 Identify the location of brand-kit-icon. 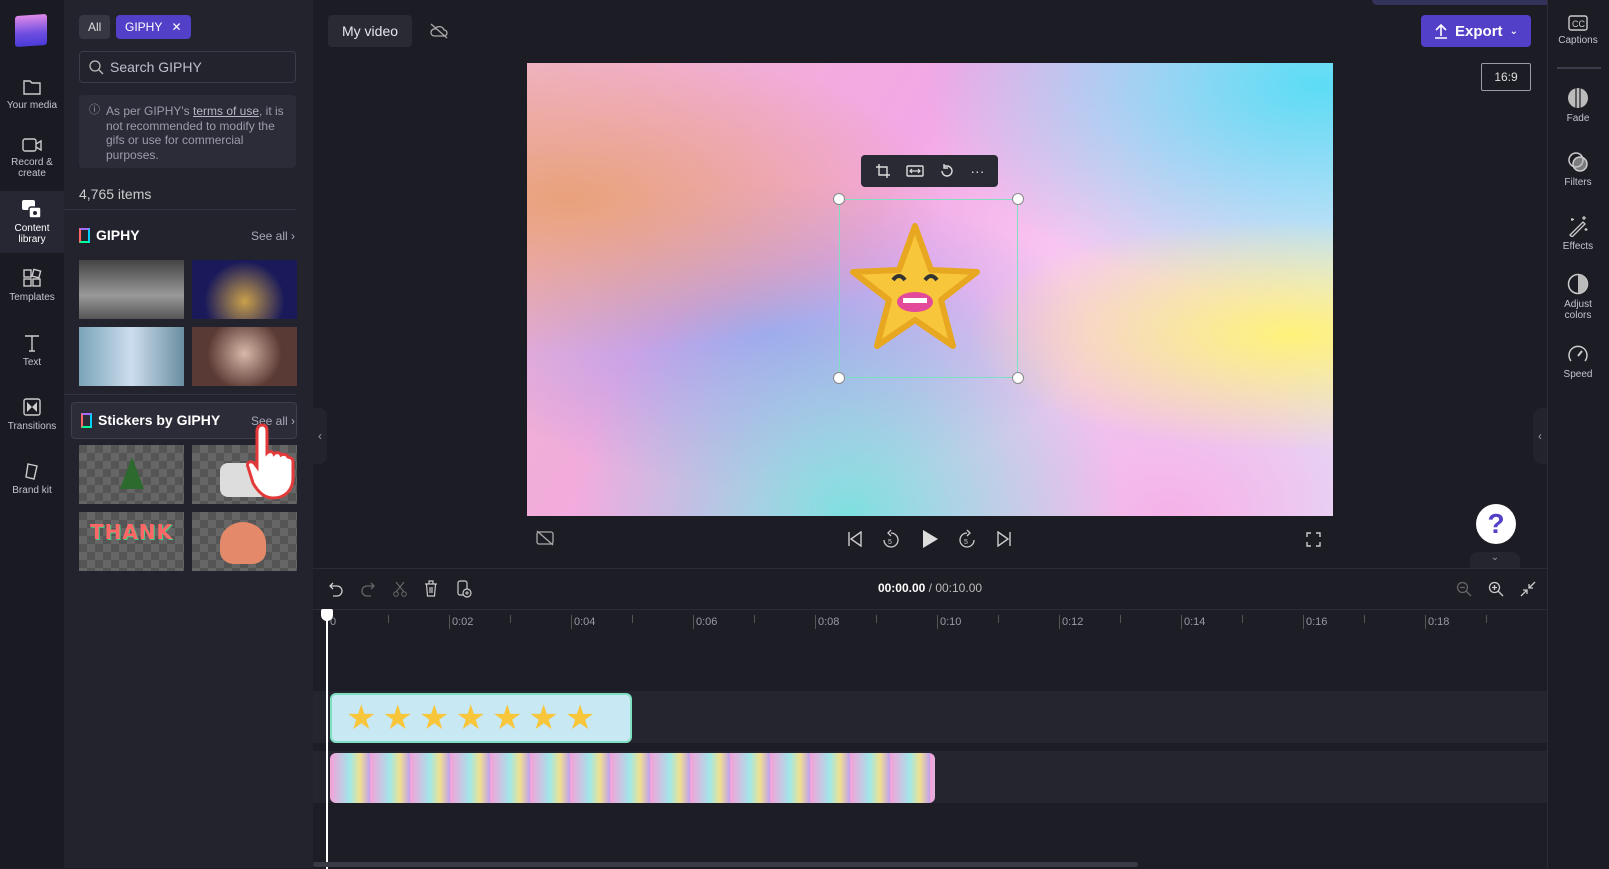
(31, 471).